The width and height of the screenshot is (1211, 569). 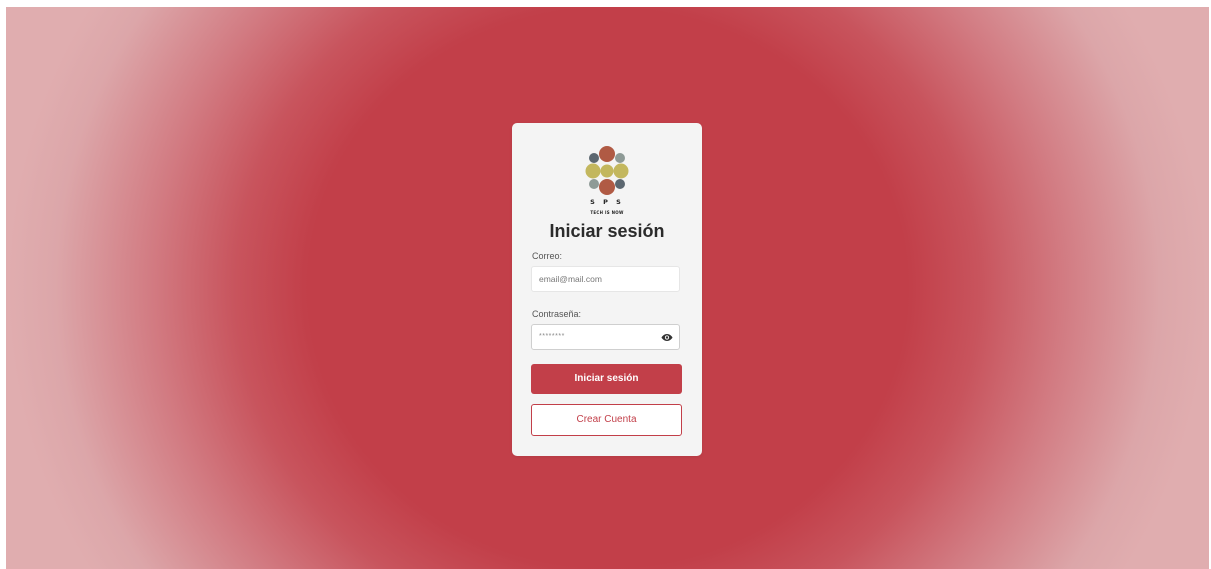 What do you see at coordinates (607, 212) in the screenshot?
I see `brand-tagline: TECH IS NOW` at bounding box center [607, 212].